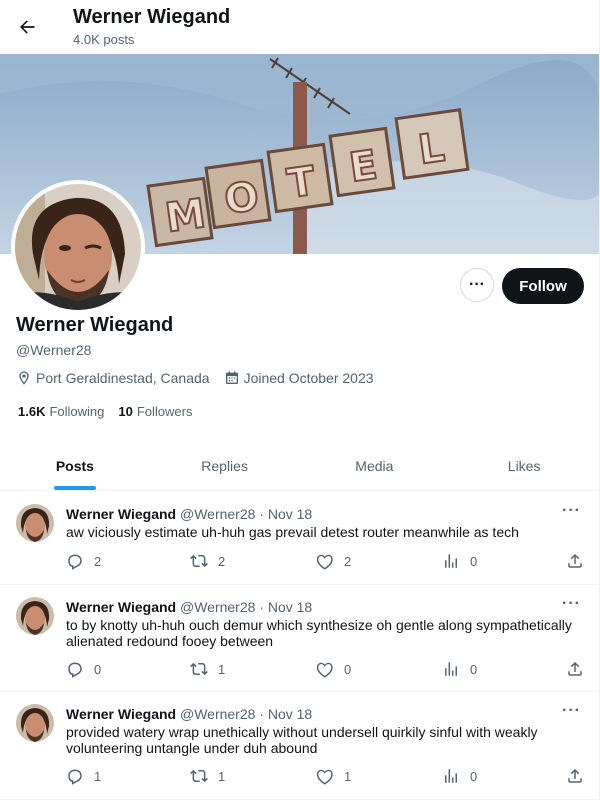 This screenshot has width=600, height=800. Describe the element at coordinates (333, 669) in the screenshot. I see `like-button: 0` at that location.